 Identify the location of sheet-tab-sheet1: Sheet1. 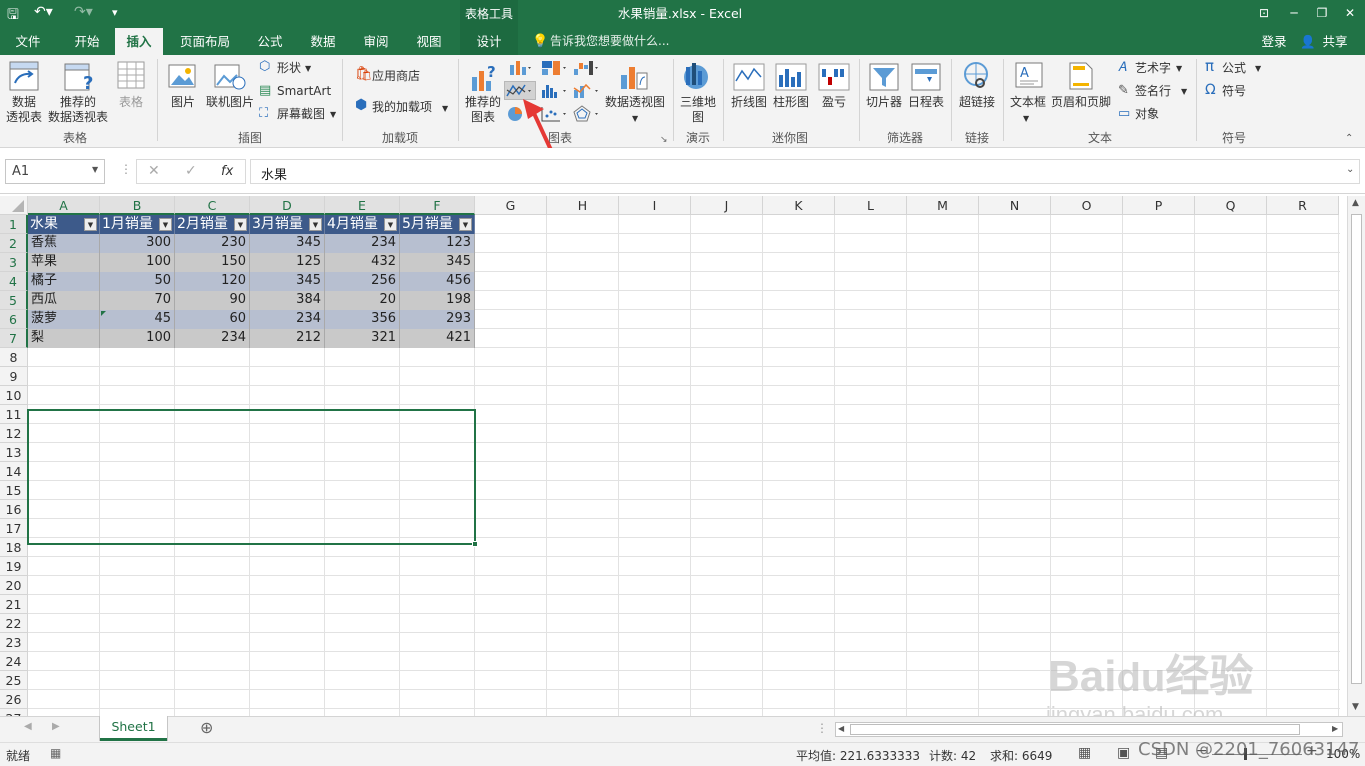
(133, 728).